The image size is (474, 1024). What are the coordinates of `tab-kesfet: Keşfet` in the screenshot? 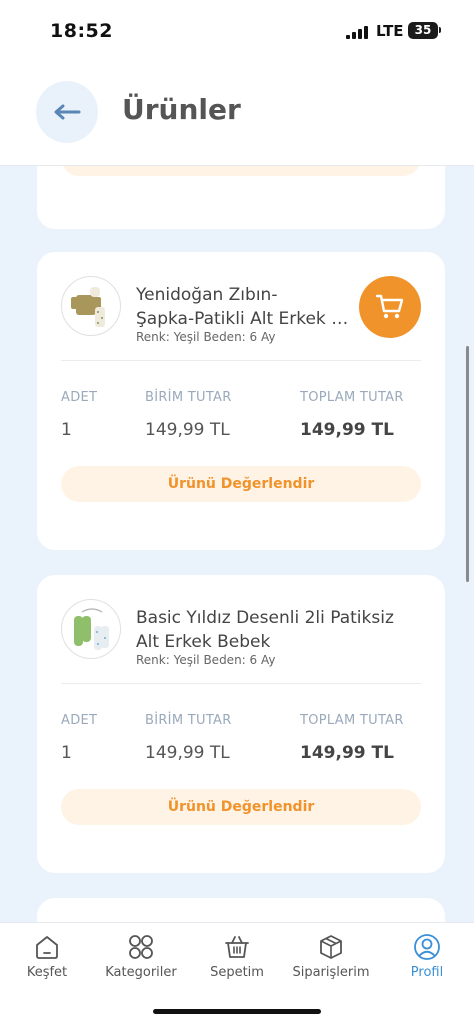 It's located at (47, 958).